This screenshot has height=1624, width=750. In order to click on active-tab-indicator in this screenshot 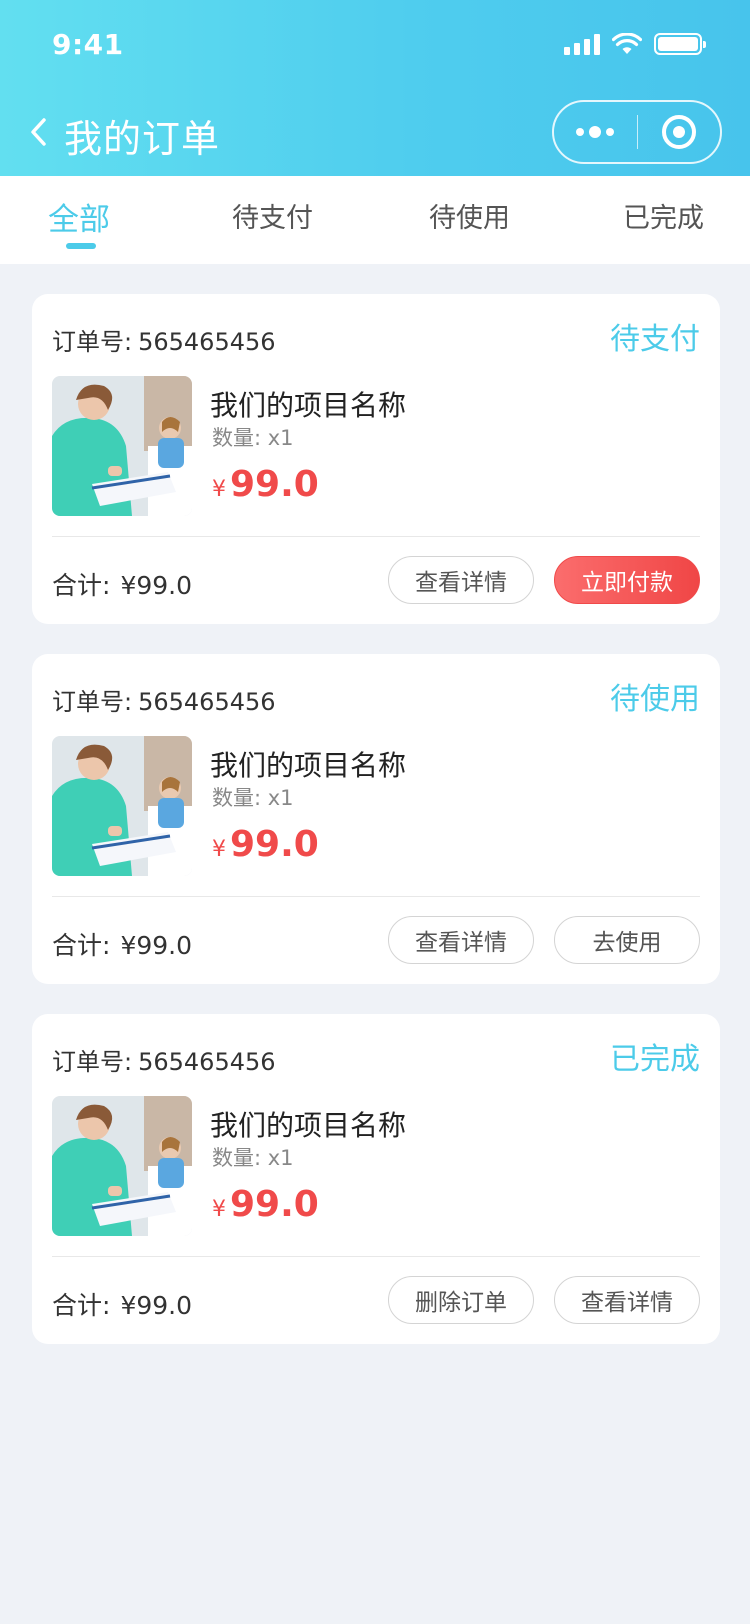, I will do `click(81, 246)`.